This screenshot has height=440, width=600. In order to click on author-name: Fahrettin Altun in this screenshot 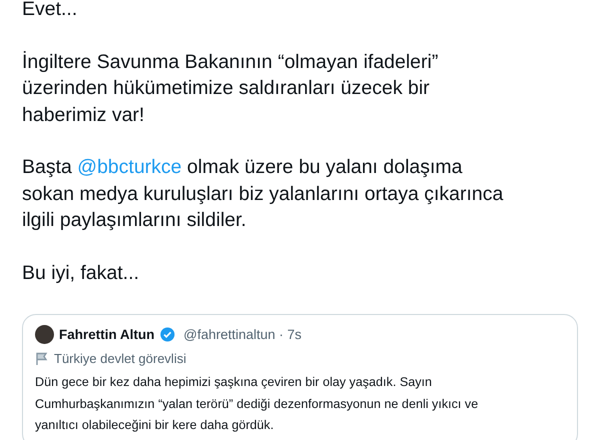, I will do `click(106, 334)`.